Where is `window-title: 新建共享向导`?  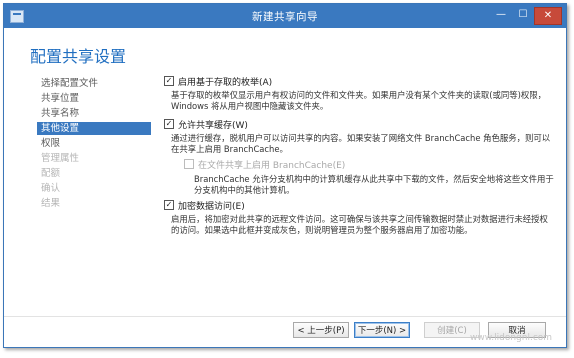 window-title: 新建共享向导 is located at coordinates (285, 17).